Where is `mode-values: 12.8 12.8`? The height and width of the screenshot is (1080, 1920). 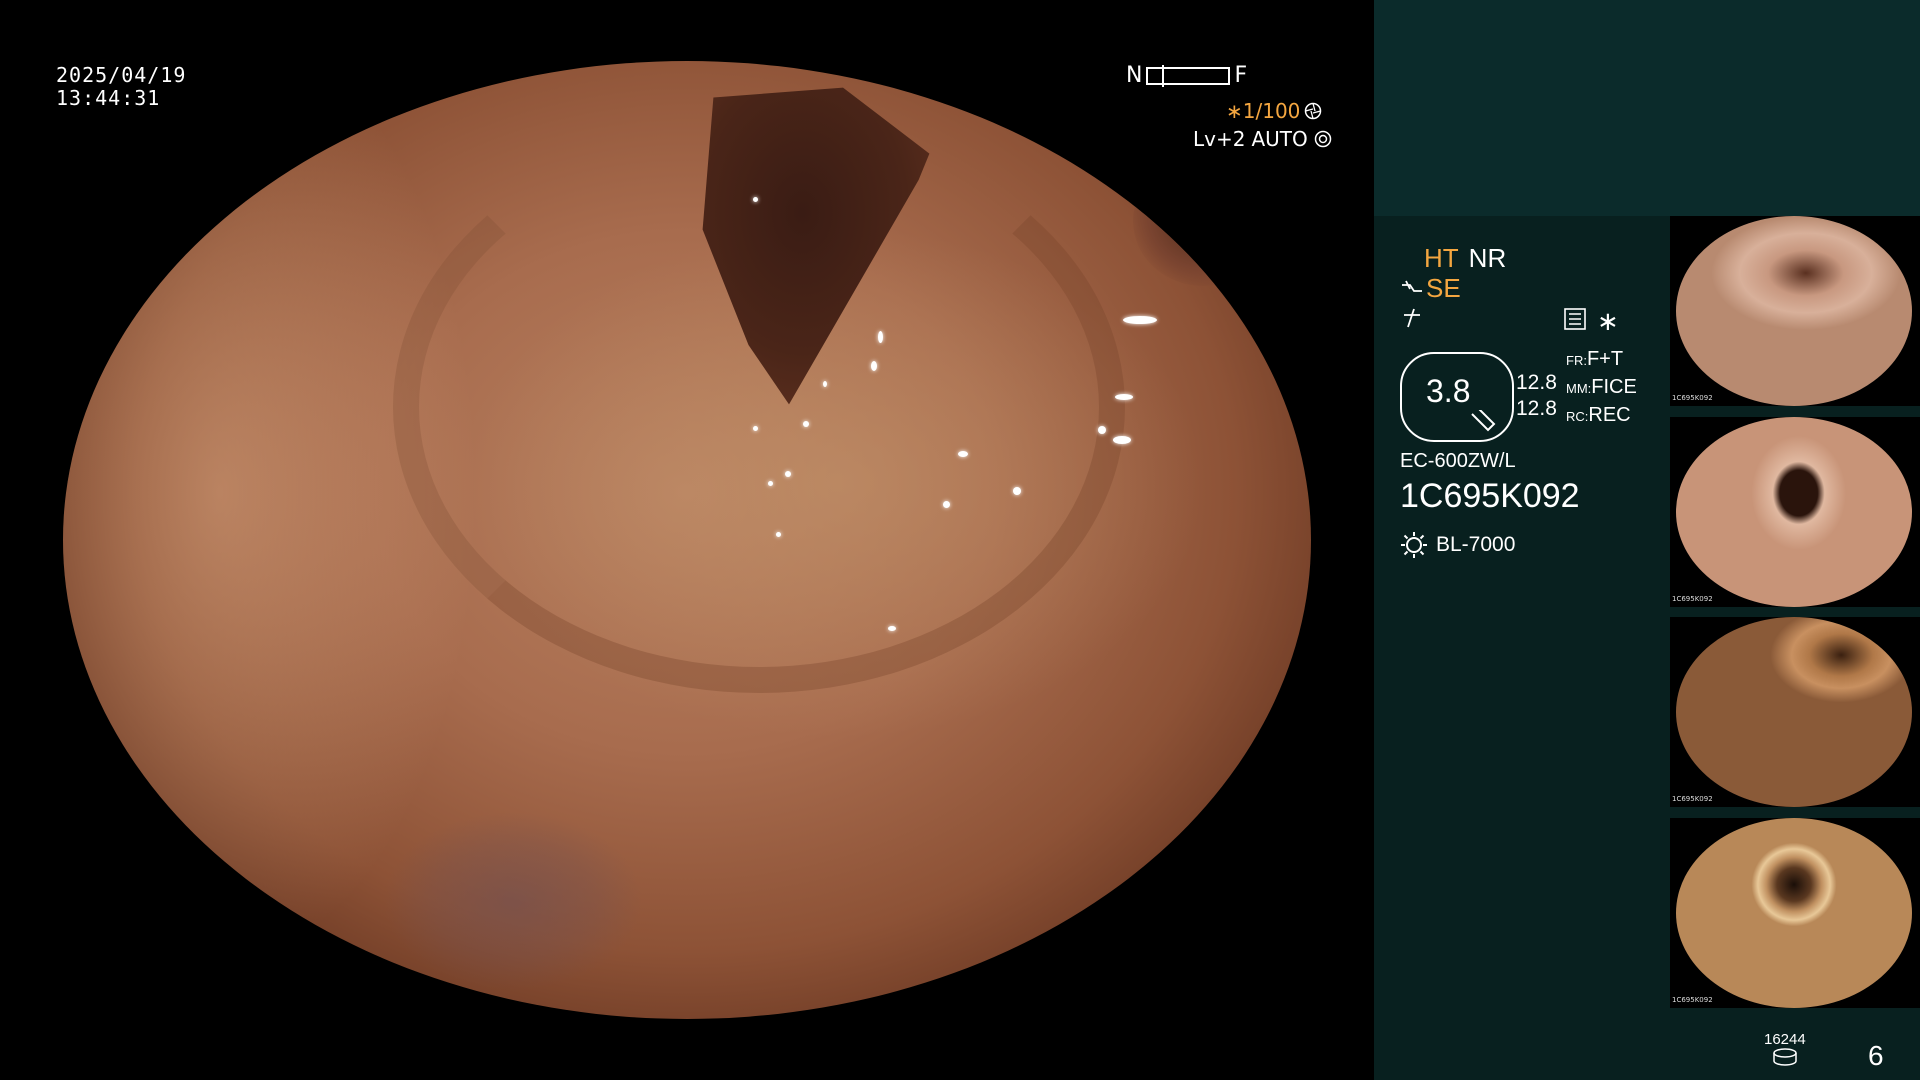 mode-values: 12.8 12.8 is located at coordinates (1536, 396).